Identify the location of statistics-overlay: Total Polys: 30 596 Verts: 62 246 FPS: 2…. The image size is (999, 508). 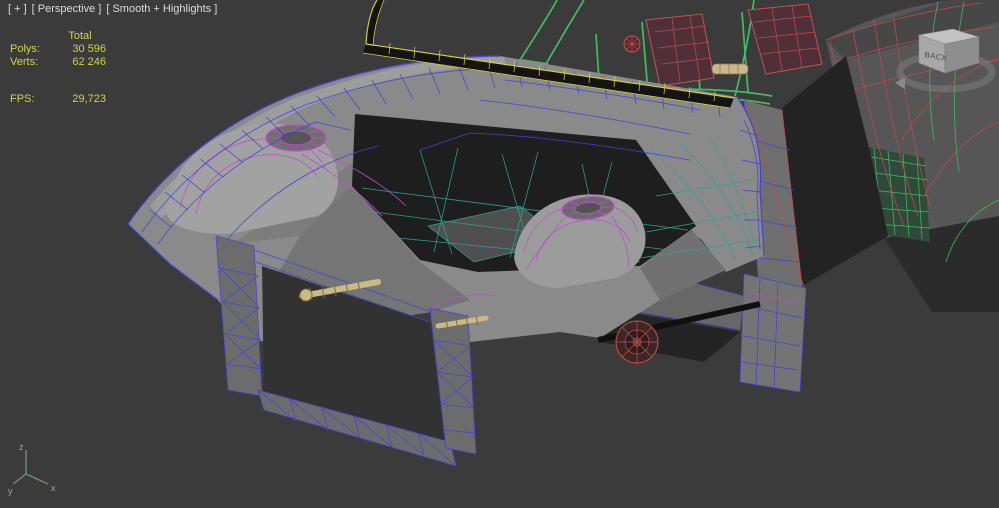
(58, 68).